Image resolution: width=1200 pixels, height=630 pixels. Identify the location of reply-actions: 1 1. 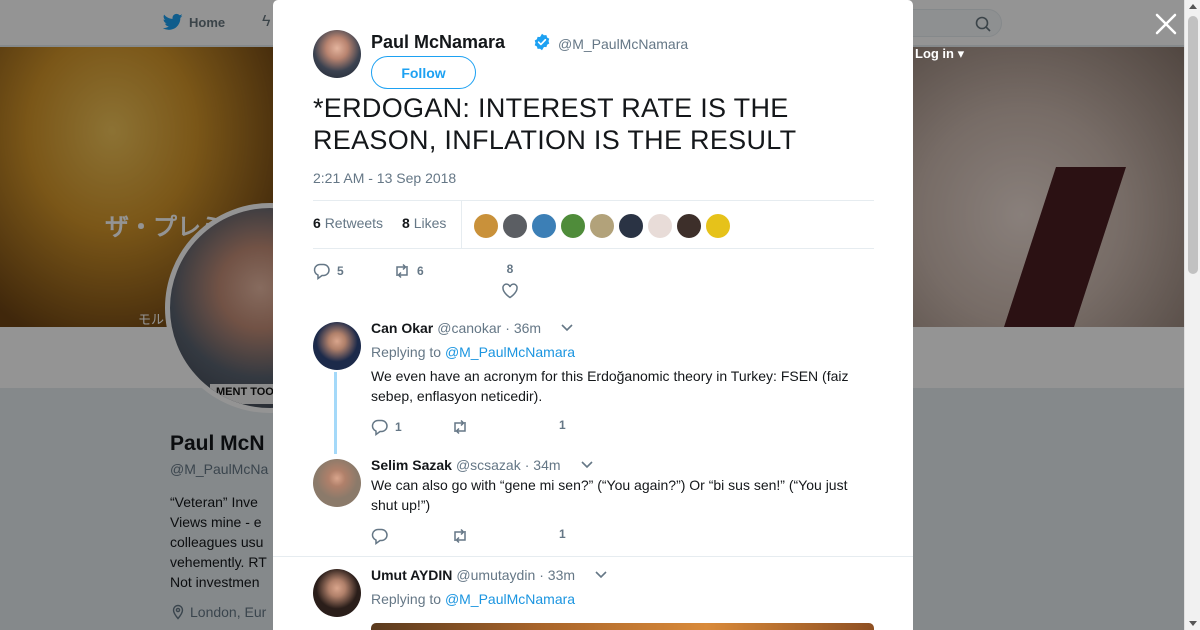
(622, 429).